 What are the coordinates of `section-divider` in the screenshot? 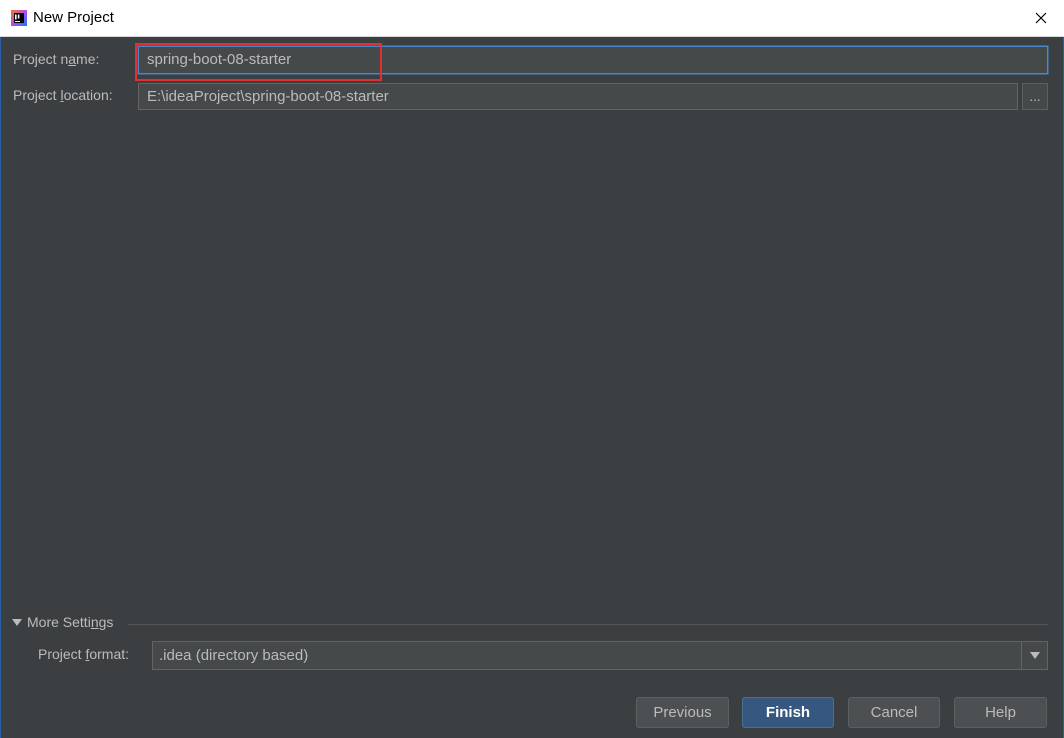 It's located at (588, 624).